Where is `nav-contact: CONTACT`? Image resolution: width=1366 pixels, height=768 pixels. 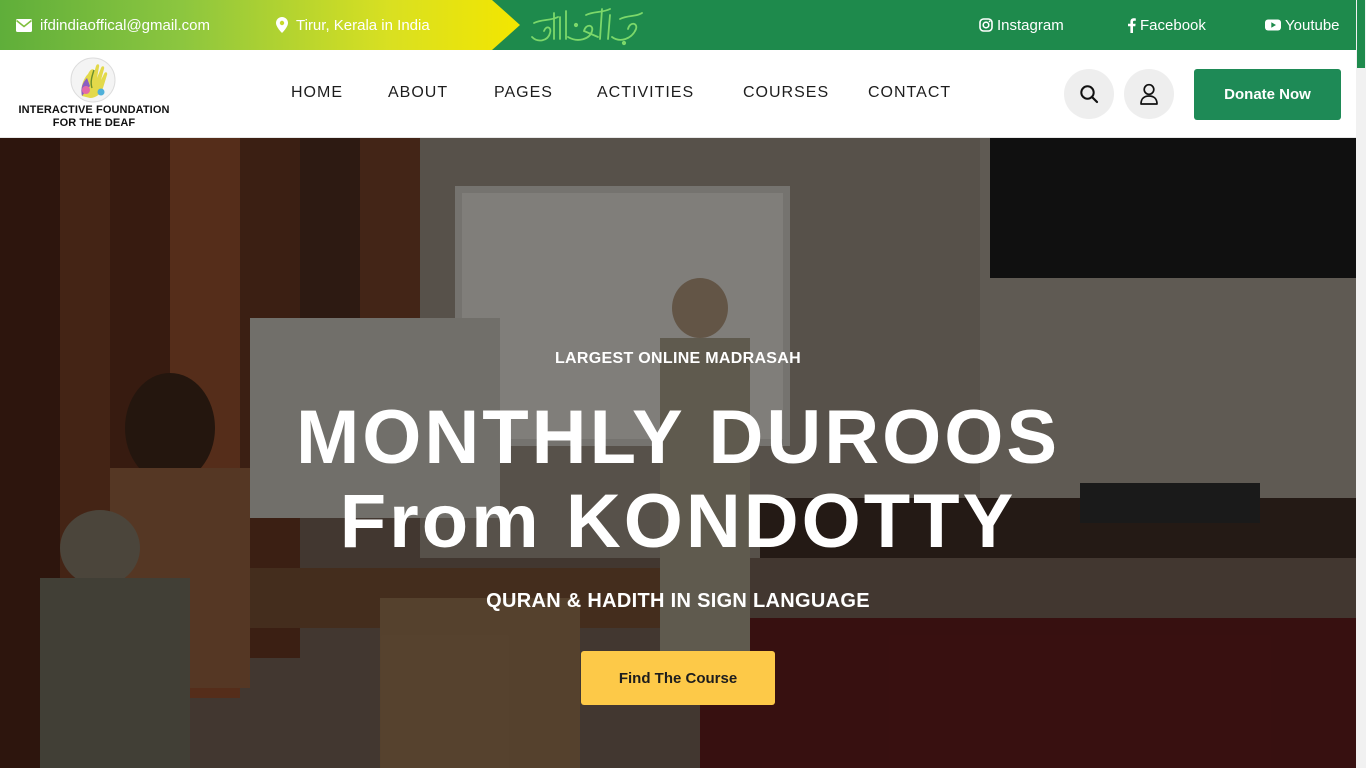 nav-contact: CONTACT is located at coordinates (909, 93).